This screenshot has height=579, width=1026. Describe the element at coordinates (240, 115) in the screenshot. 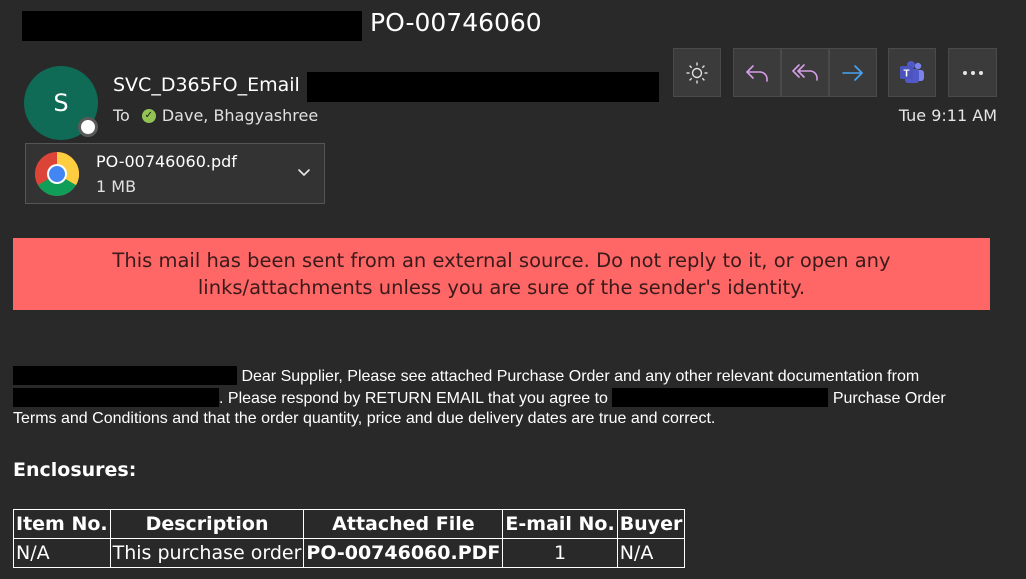

I see `recipient-name: Dave, Bhagyashree` at that location.